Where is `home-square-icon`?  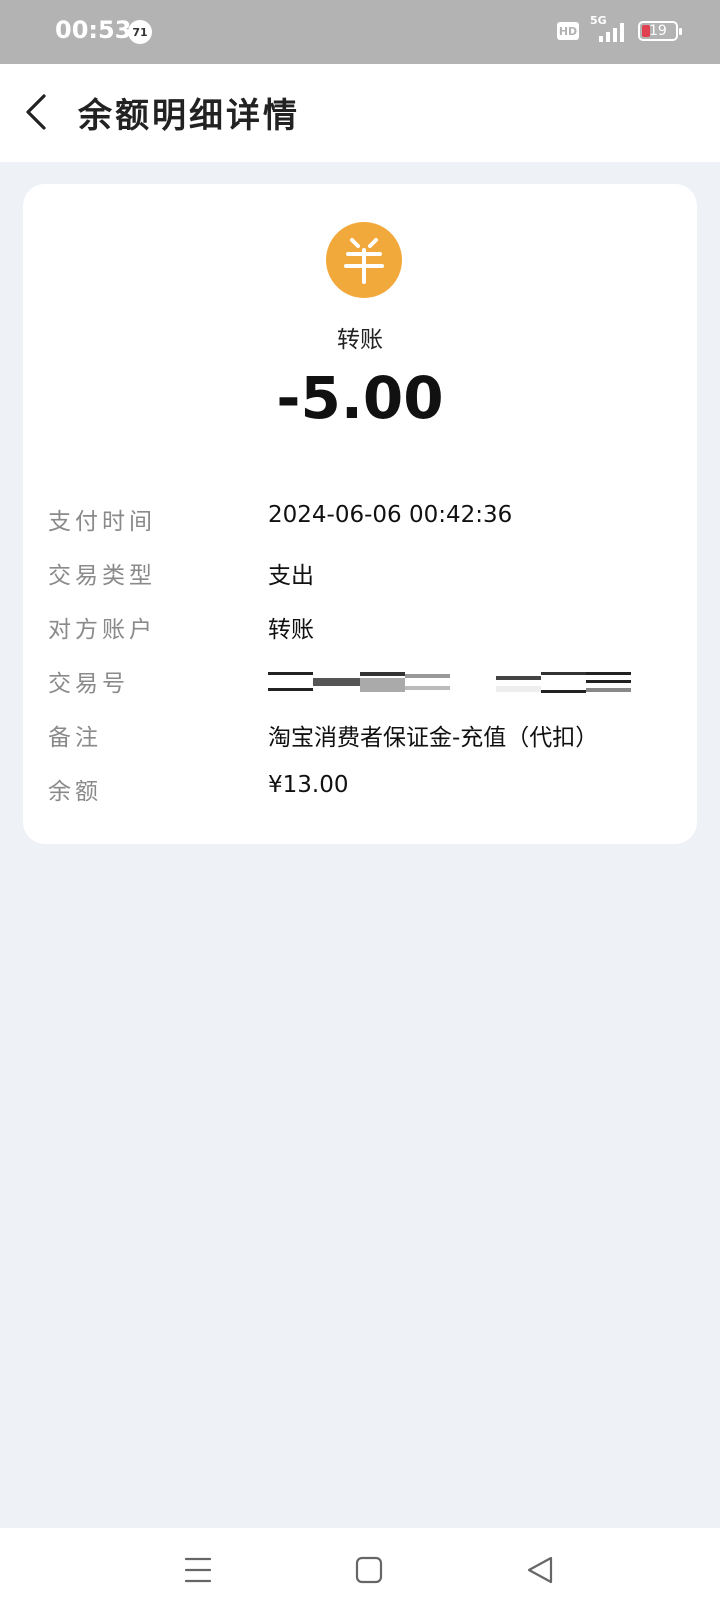
home-square-icon is located at coordinates (369, 1570).